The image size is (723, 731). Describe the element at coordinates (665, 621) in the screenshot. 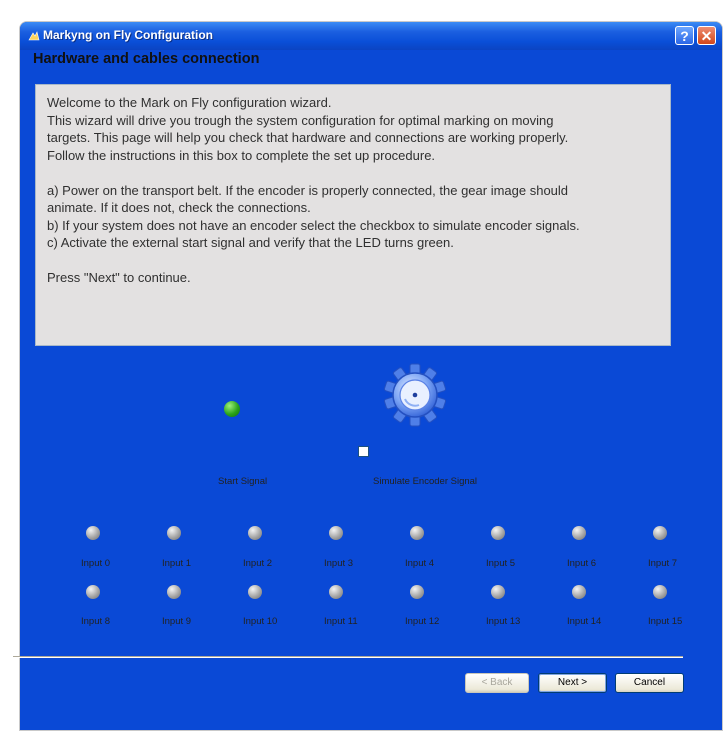

I see `input-label: Input 15` at that location.